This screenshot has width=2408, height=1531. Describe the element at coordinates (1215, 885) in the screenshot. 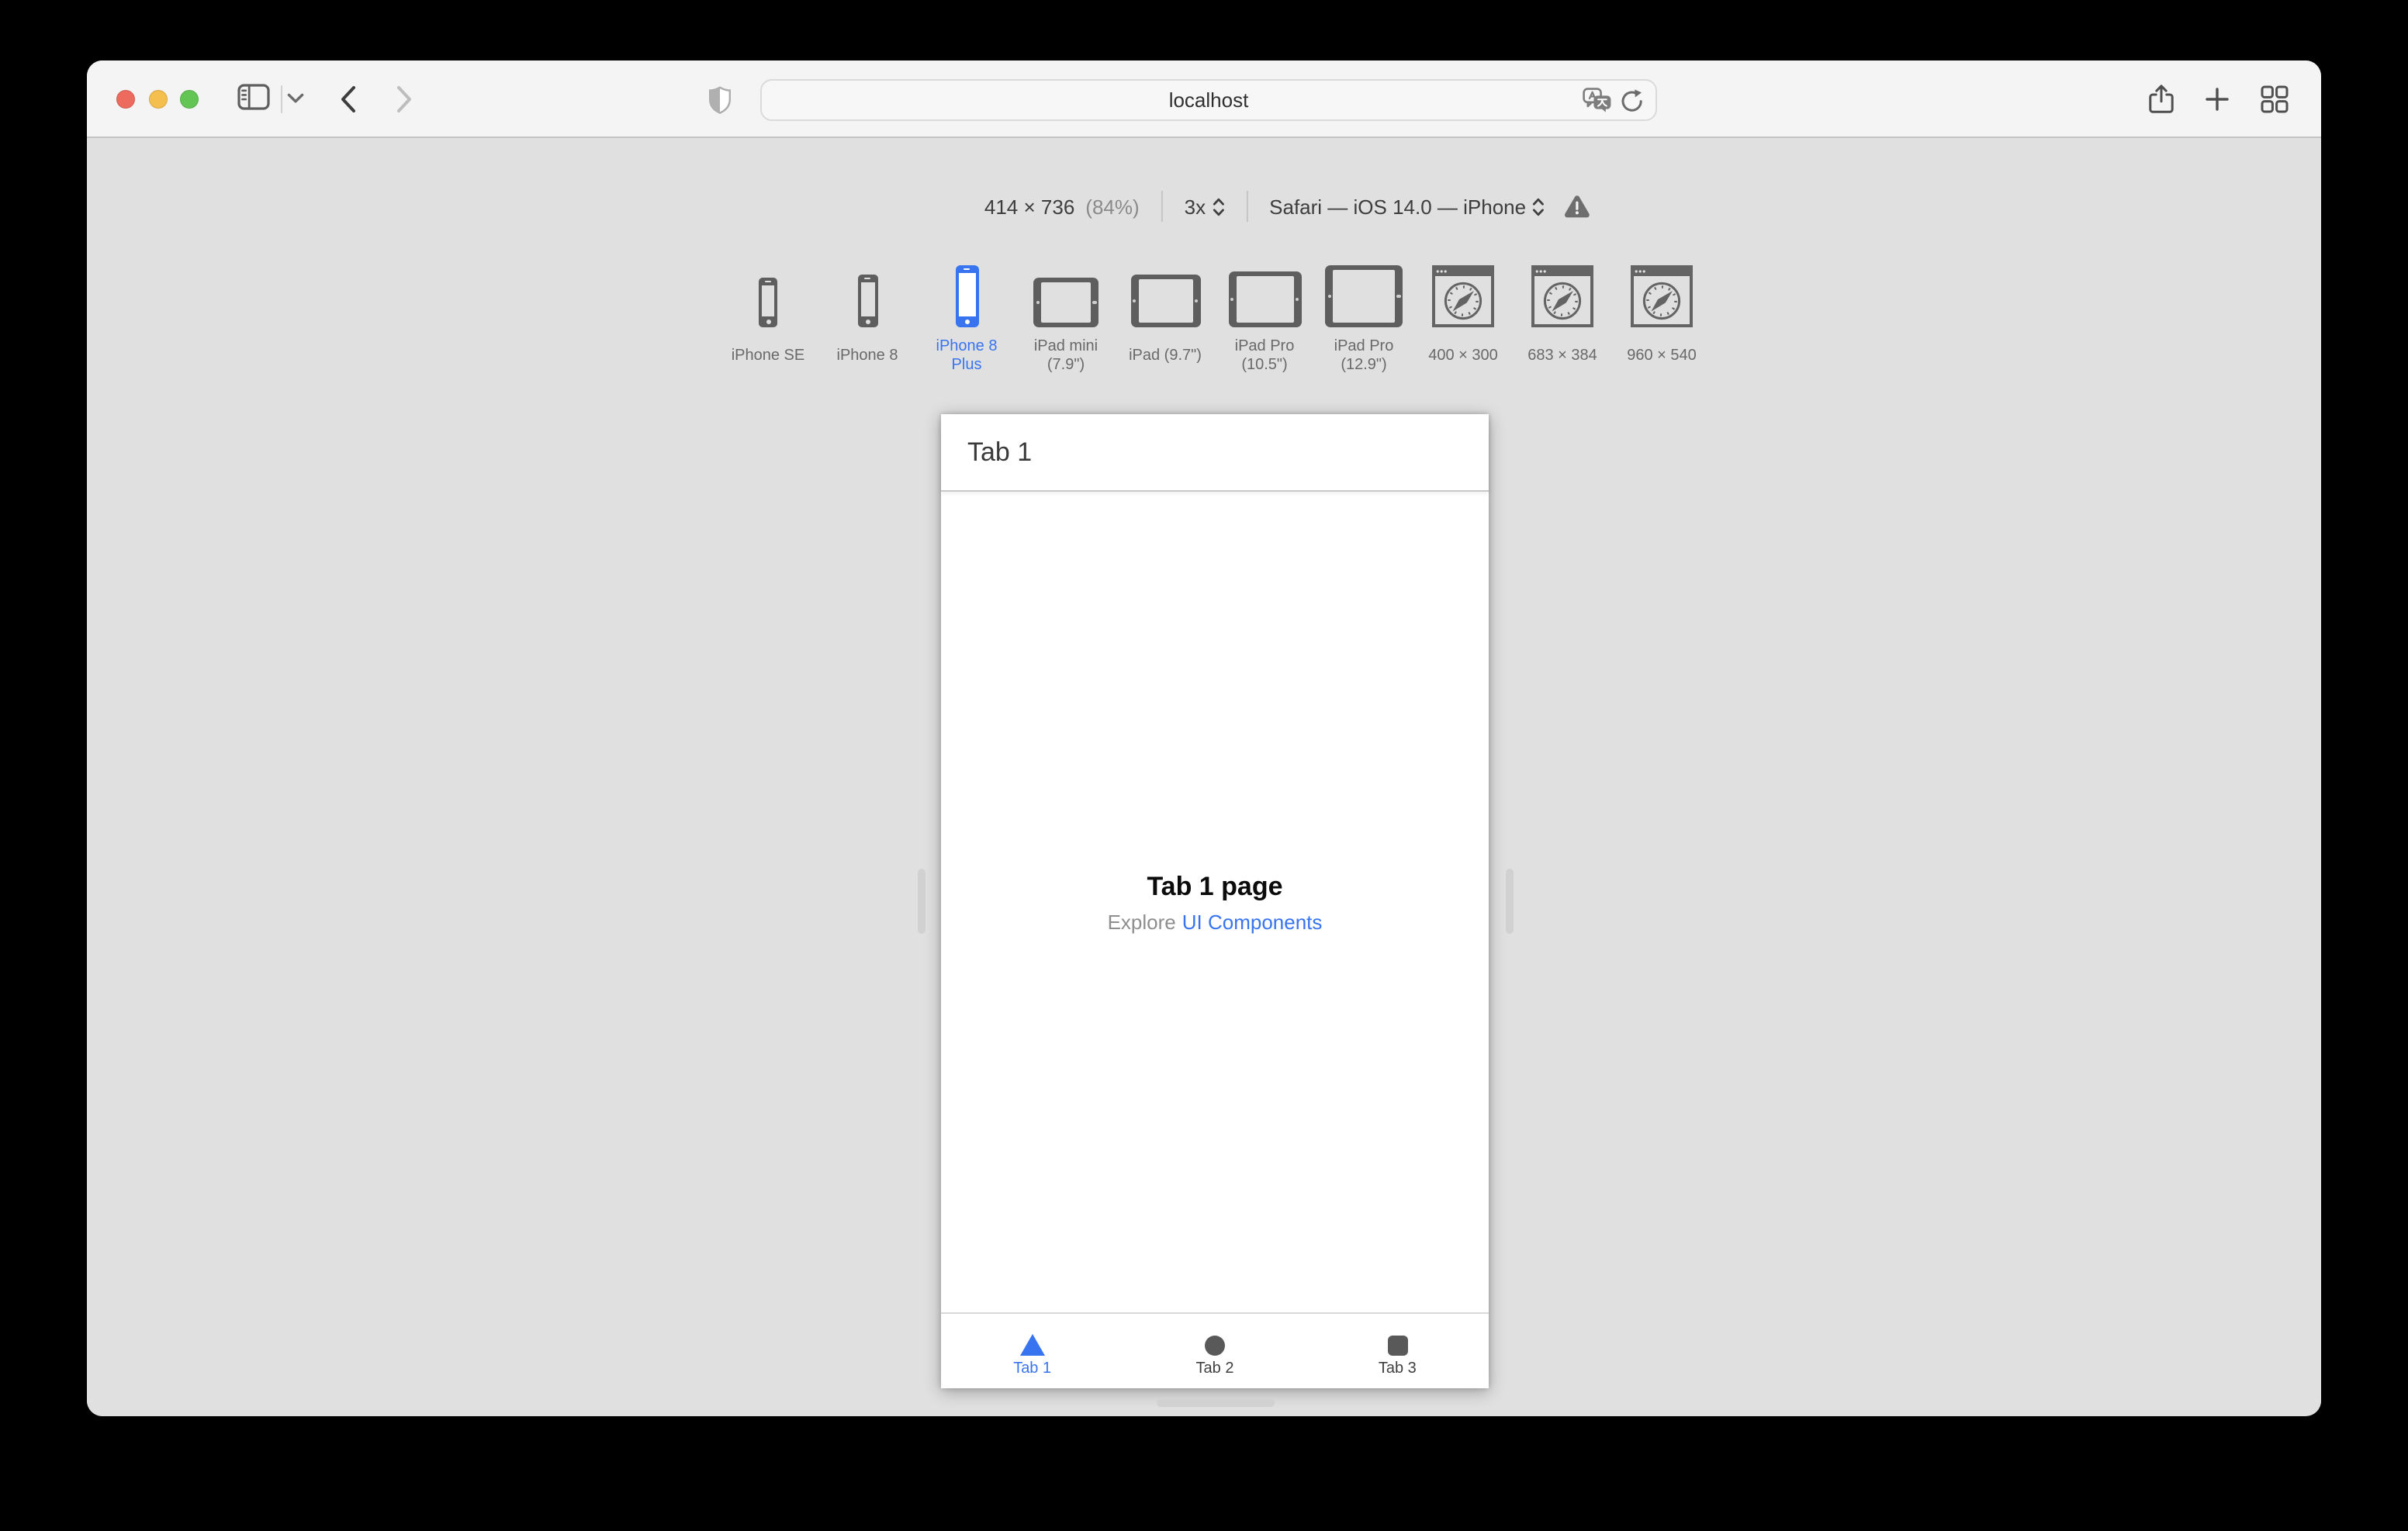

I see `page-heading: Tab 1 page` at that location.